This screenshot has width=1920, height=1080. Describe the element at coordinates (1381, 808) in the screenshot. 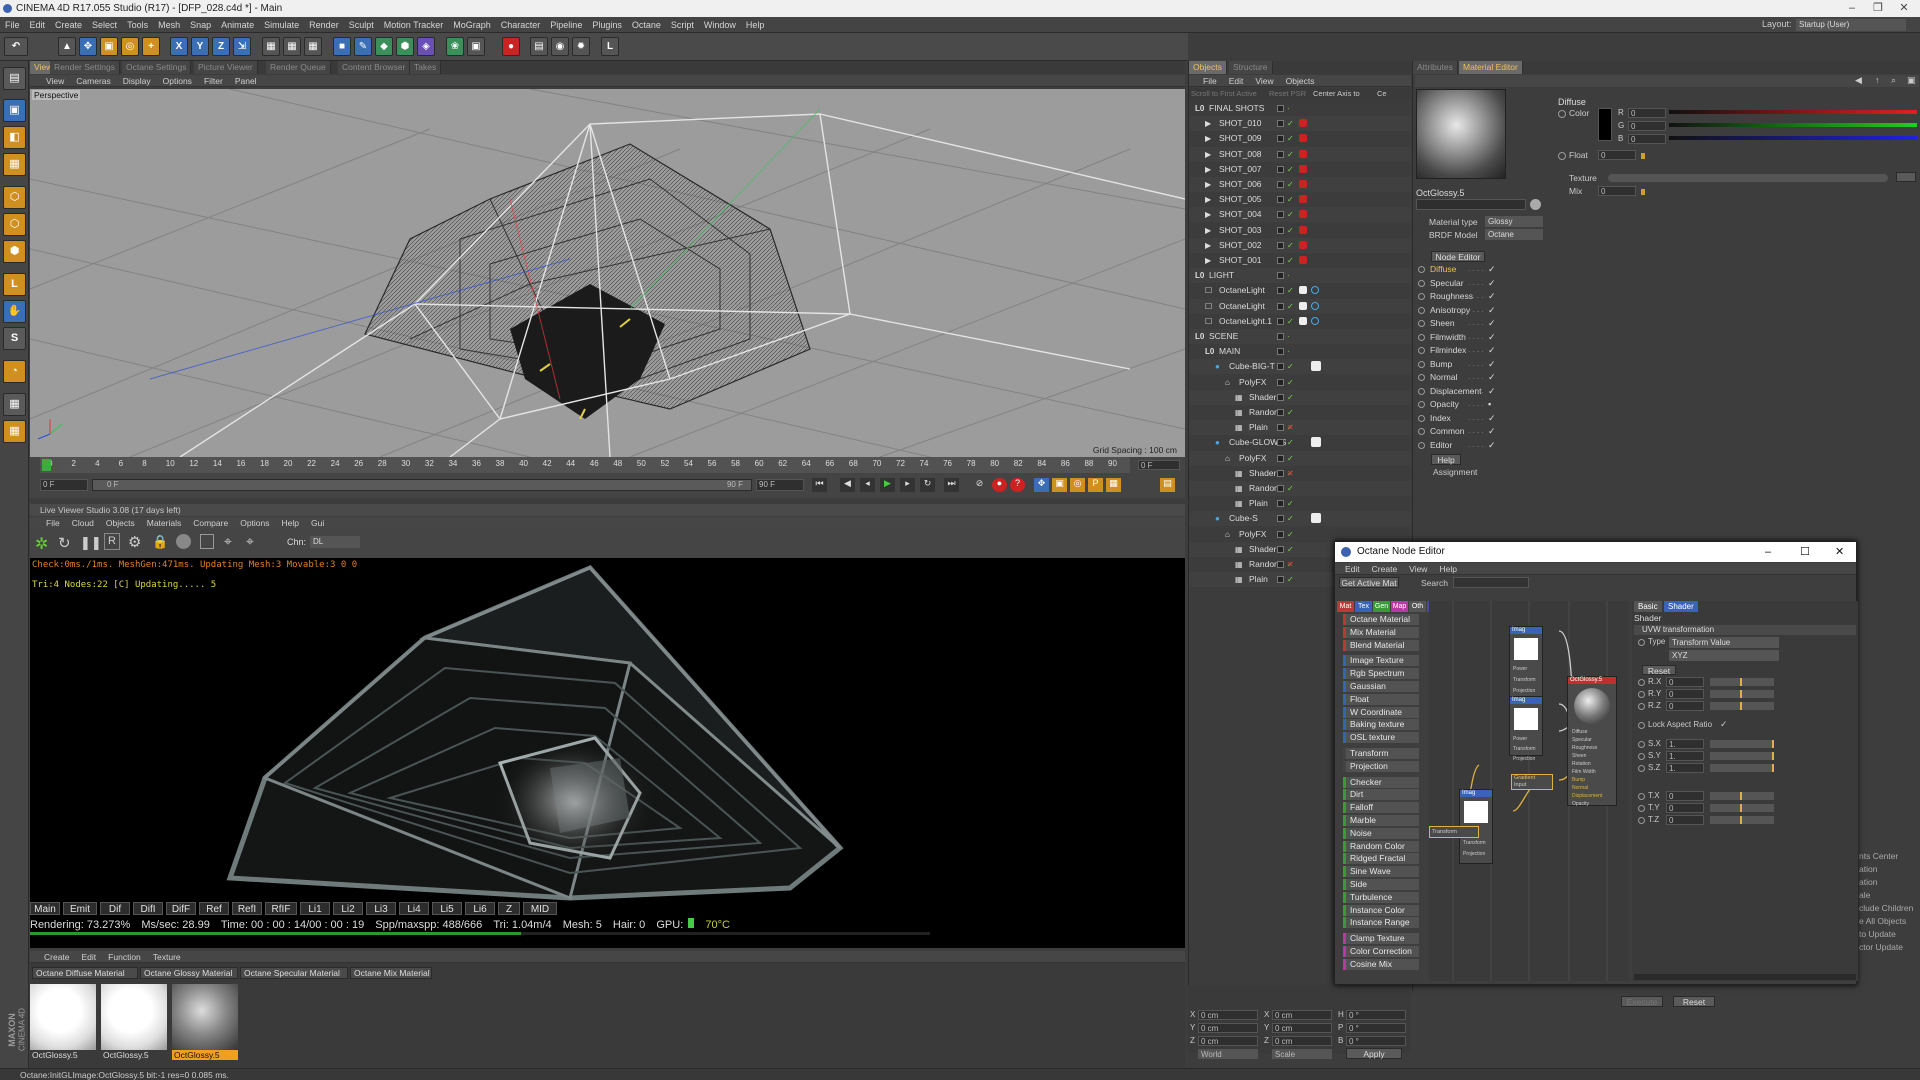

I see `node-list-item: Falloff` at that location.